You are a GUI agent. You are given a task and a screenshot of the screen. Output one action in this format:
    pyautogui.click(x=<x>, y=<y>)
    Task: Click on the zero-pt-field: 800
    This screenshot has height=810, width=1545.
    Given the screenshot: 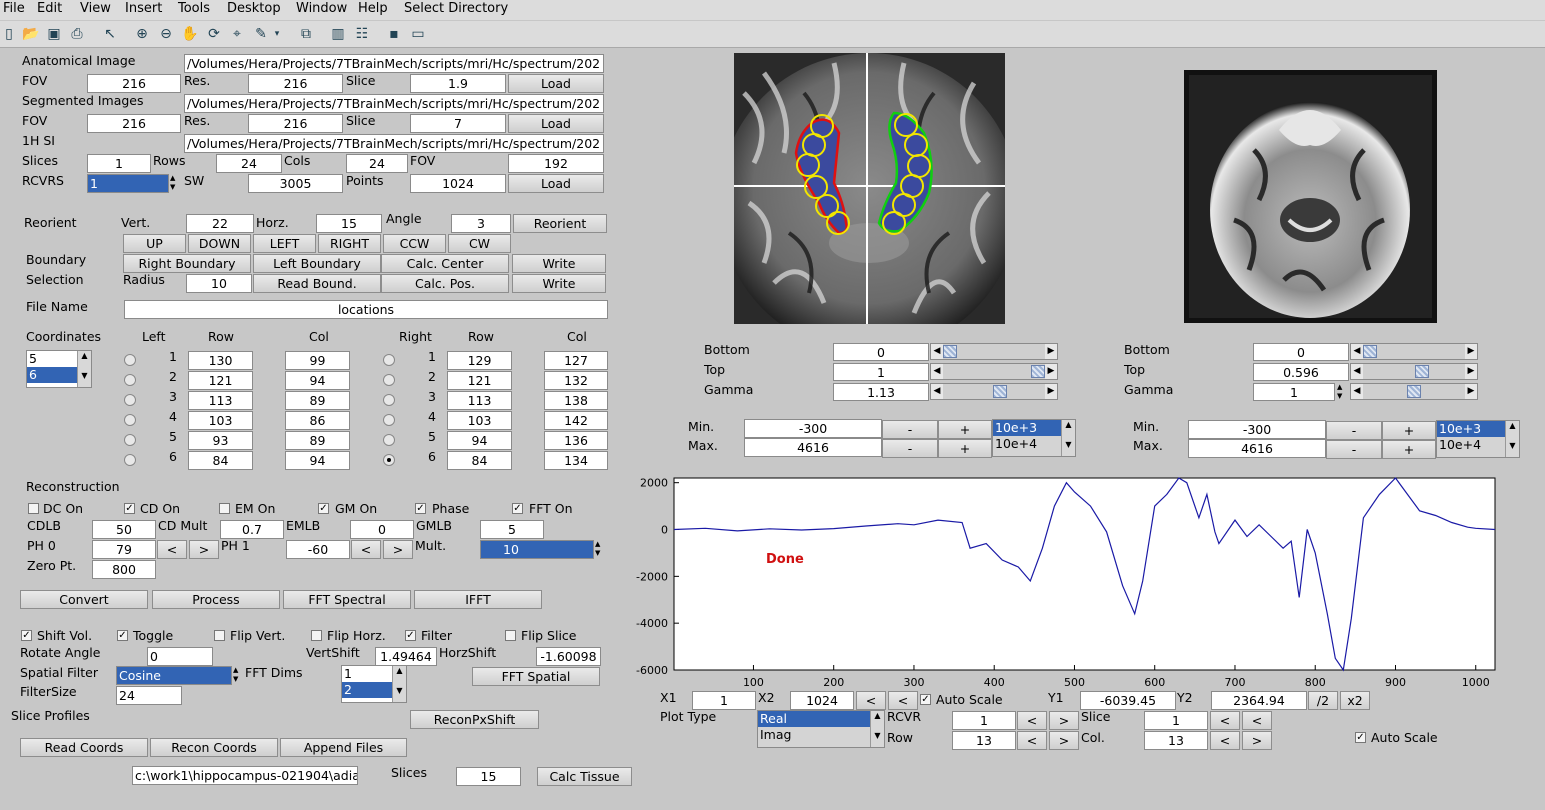 What is the action you would take?
    pyautogui.click(x=124, y=569)
    